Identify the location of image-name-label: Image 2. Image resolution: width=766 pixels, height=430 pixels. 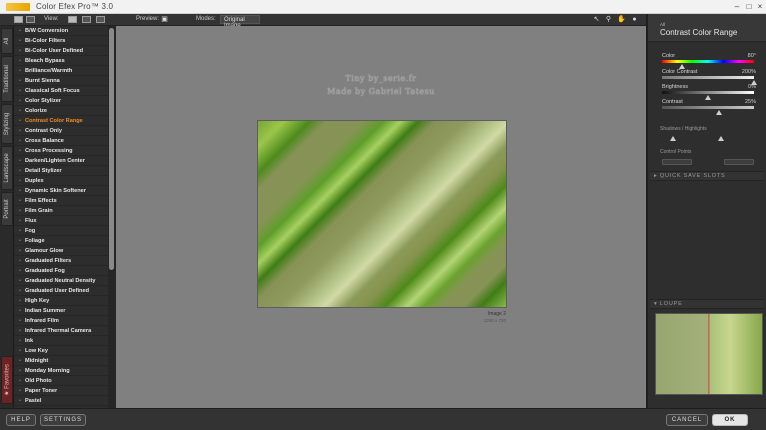
(496, 314).